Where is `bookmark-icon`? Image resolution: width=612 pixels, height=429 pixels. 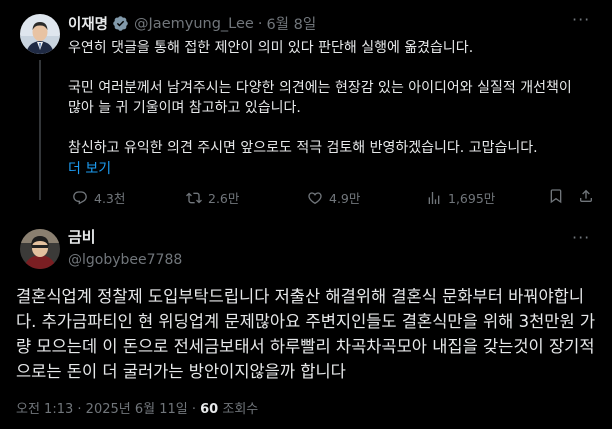 bookmark-icon is located at coordinates (556, 196).